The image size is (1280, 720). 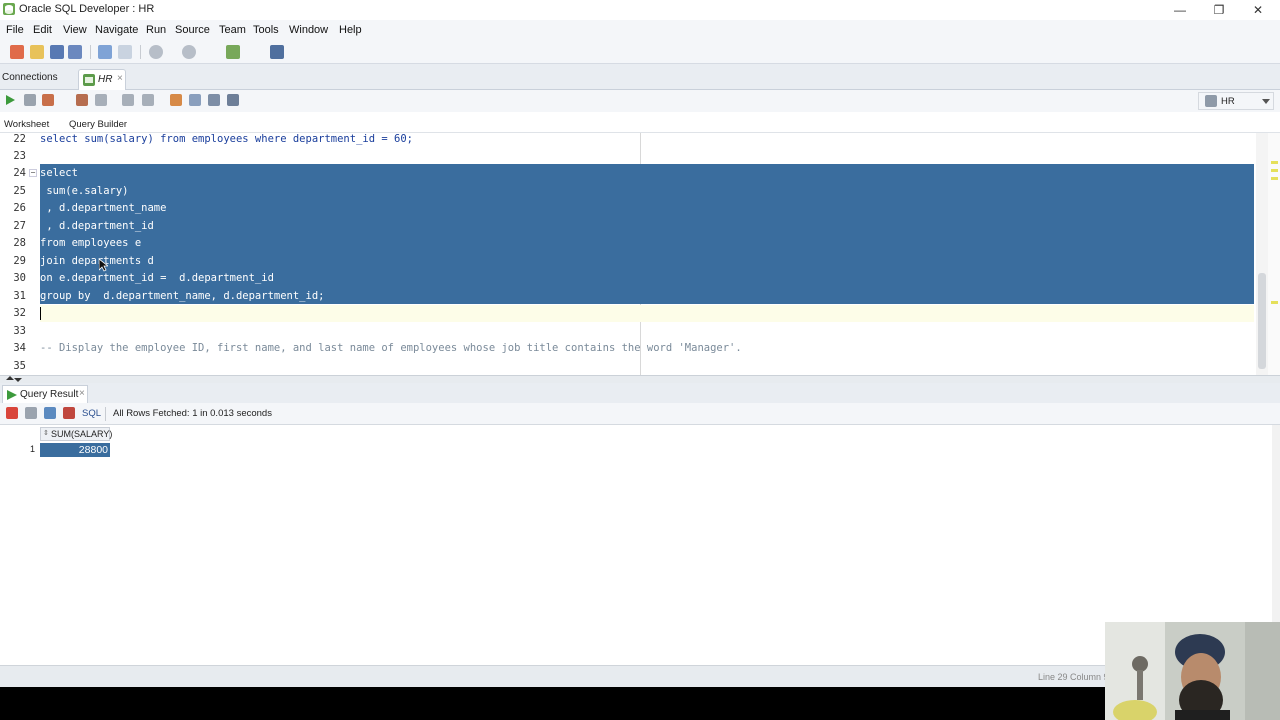 What do you see at coordinates (1236, 101) in the screenshot?
I see `connection-select: HR` at bounding box center [1236, 101].